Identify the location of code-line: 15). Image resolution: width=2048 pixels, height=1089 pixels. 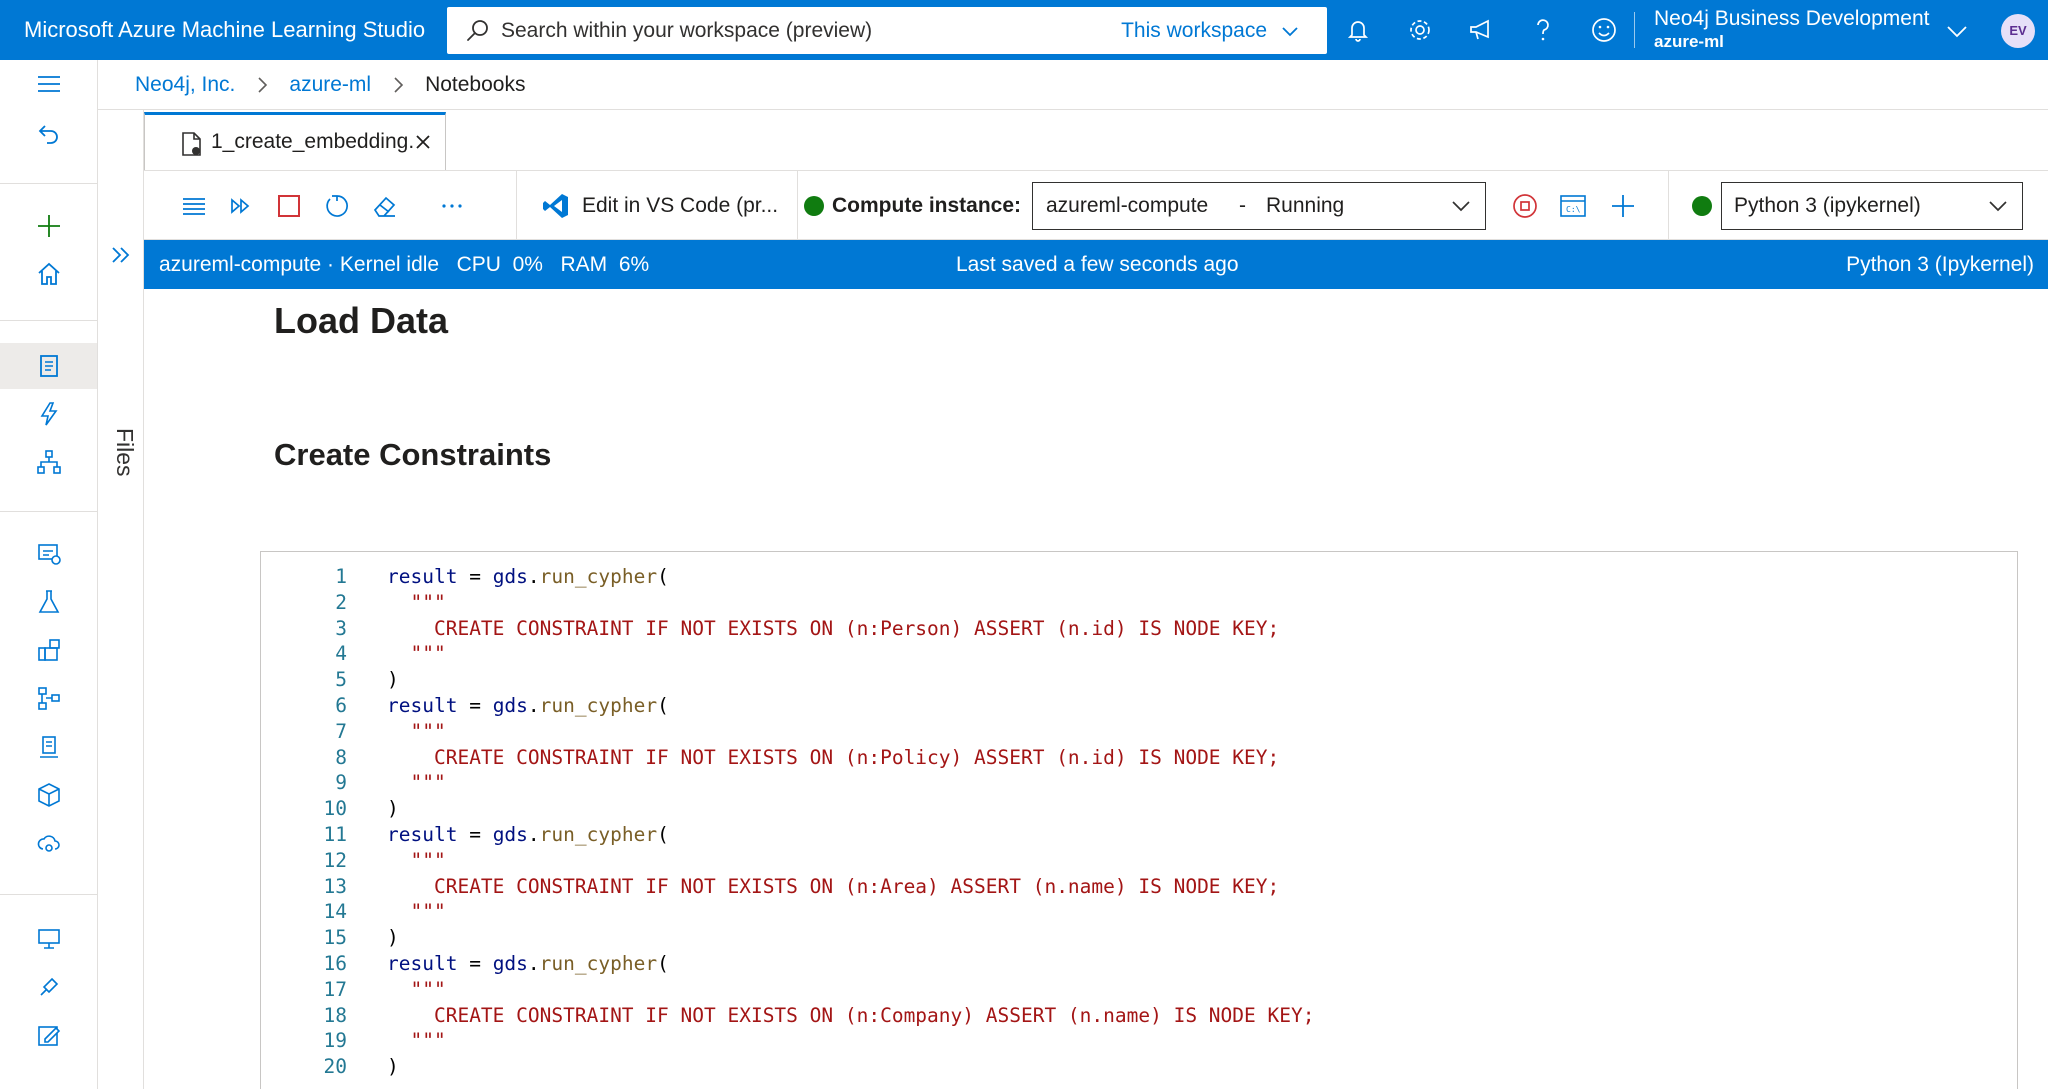
(1136, 938).